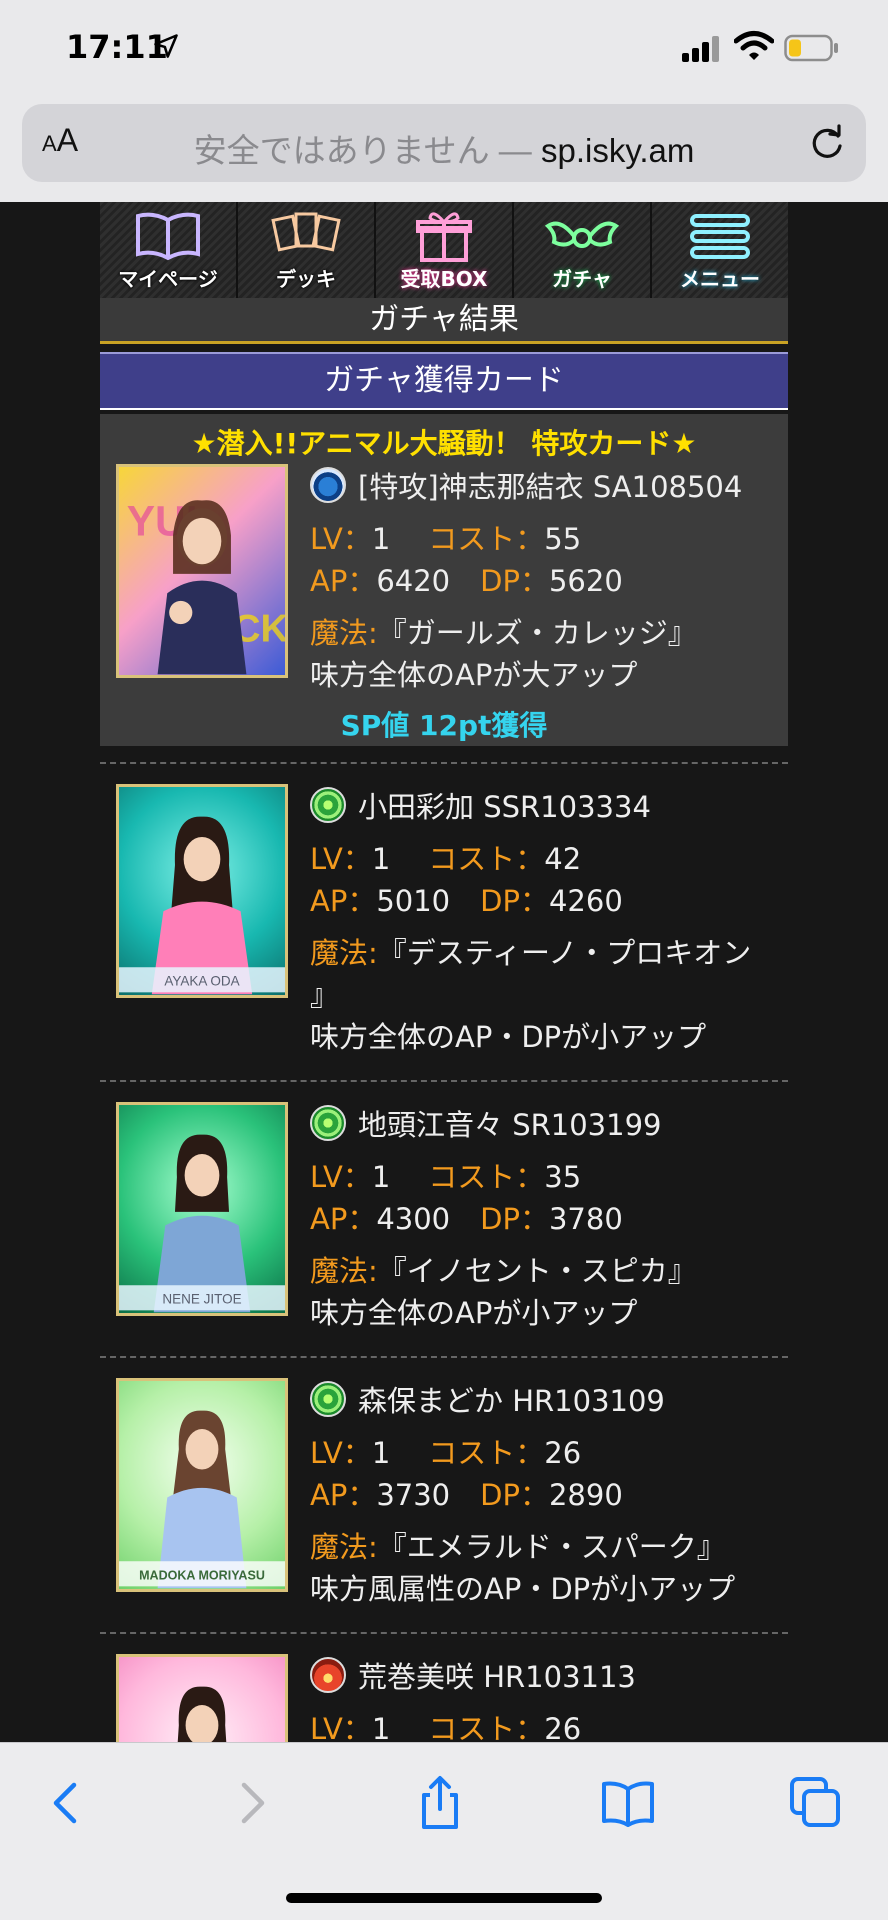  I want to click on card-cost: 35, so click(563, 1177).